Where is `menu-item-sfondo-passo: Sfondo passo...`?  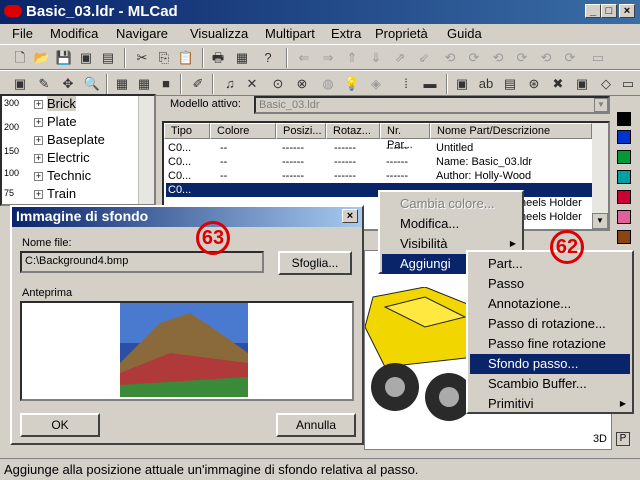
menu-item-sfondo-passo: Sfondo passo... is located at coordinates (550, 364).